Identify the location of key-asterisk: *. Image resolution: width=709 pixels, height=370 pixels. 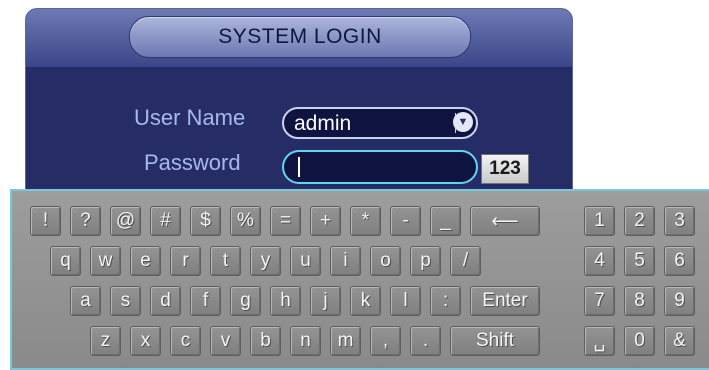
(365, 221).